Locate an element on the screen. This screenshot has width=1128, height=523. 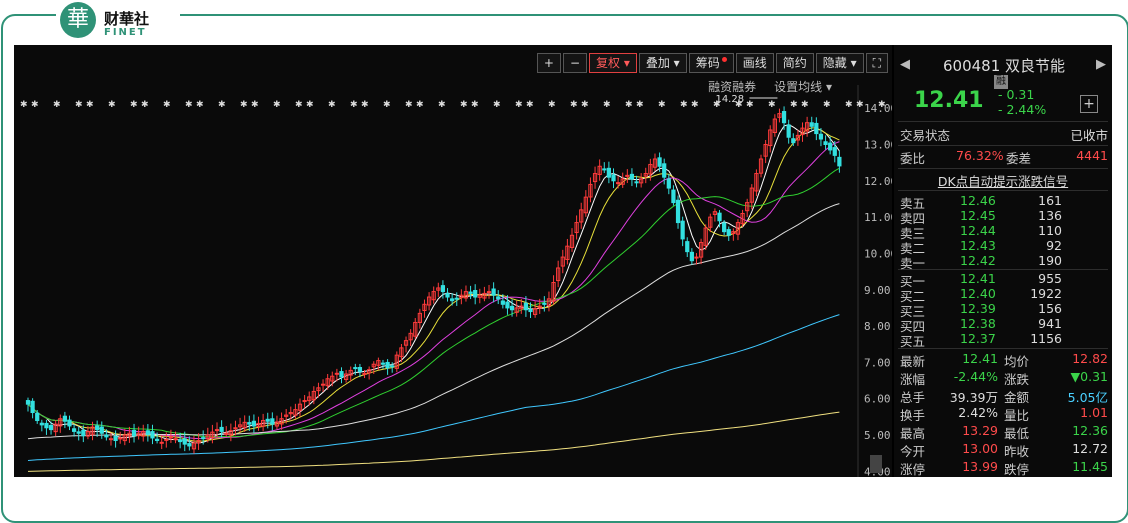
zoom-in-button: + is located at coordinates (548, 63).